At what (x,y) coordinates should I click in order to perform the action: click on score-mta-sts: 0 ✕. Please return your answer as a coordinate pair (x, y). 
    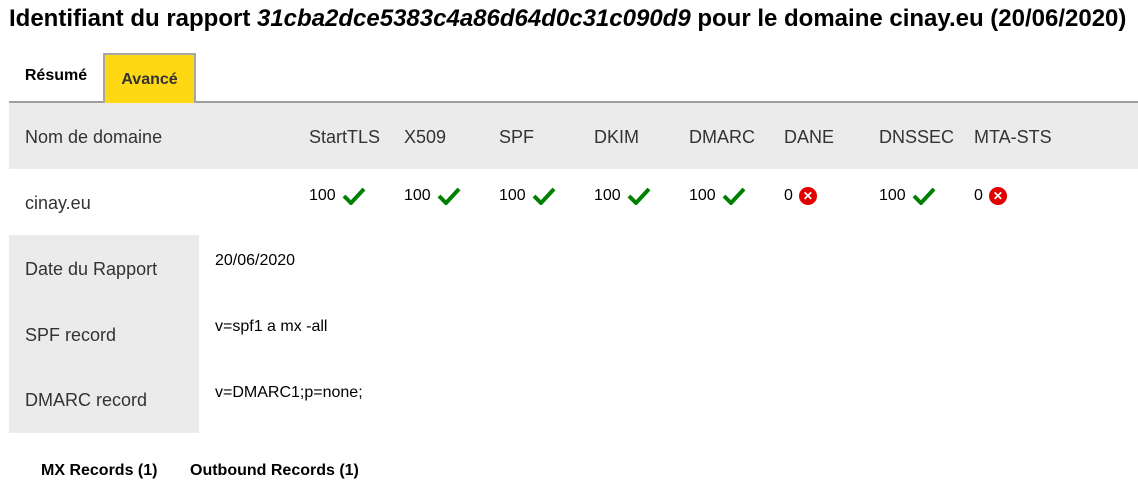
    Looking at the image, I should click on (990, 196).